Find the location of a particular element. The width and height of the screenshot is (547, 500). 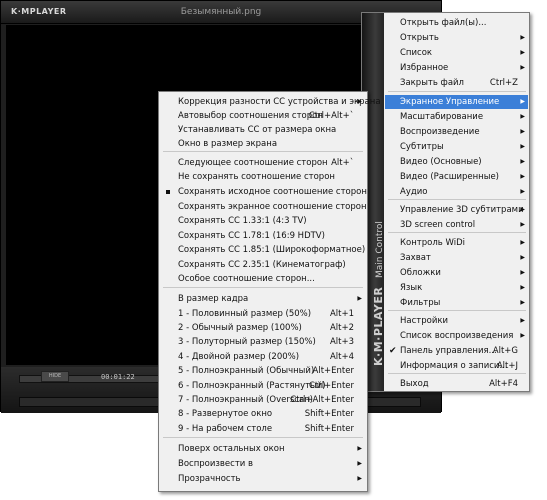

submenu-item: 4 - Двойной размер (200%) Alt+4 is located at coordinates (263, 357).